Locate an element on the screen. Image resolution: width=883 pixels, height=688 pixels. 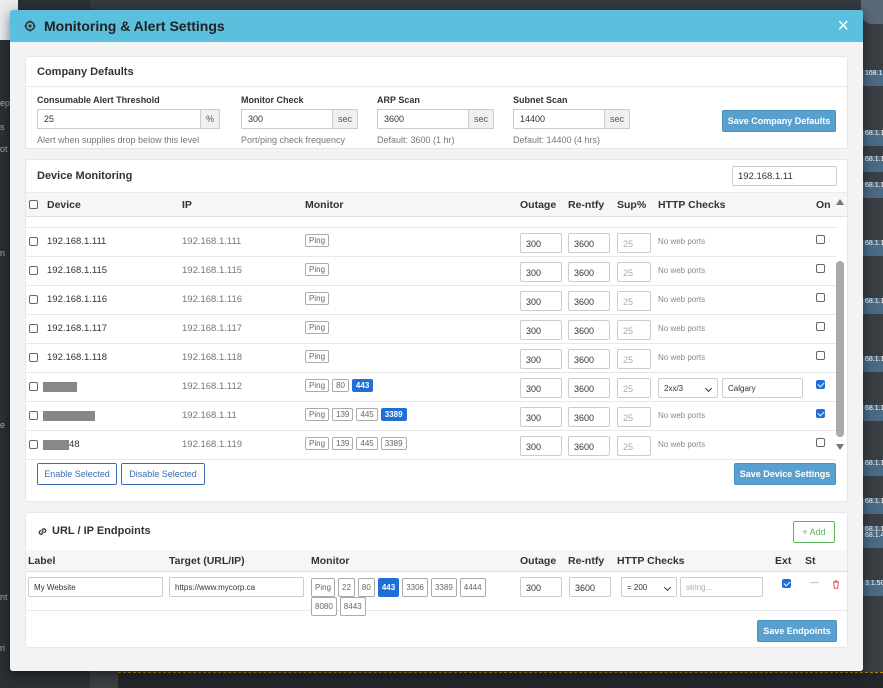
endpoint-target-input: https://www.mycorp.ca is located at coordinates (236, 587).